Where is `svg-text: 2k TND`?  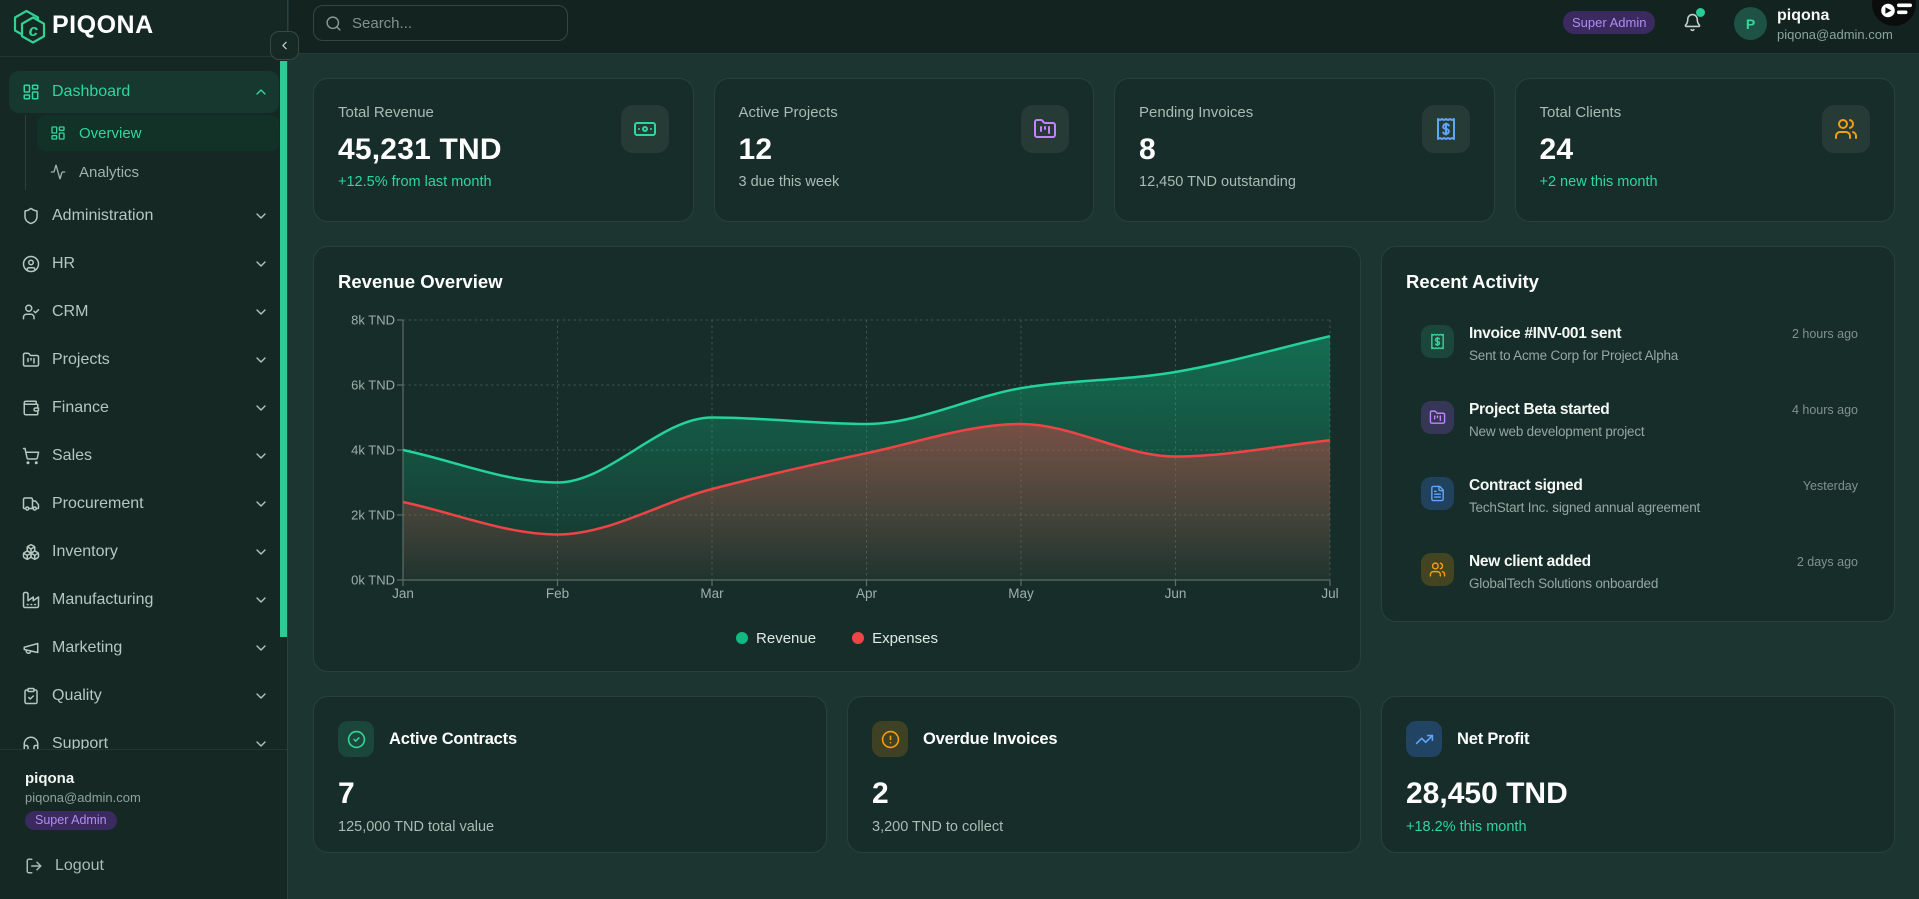 svg-text: 2k TND is located at coordinates (373, 515).